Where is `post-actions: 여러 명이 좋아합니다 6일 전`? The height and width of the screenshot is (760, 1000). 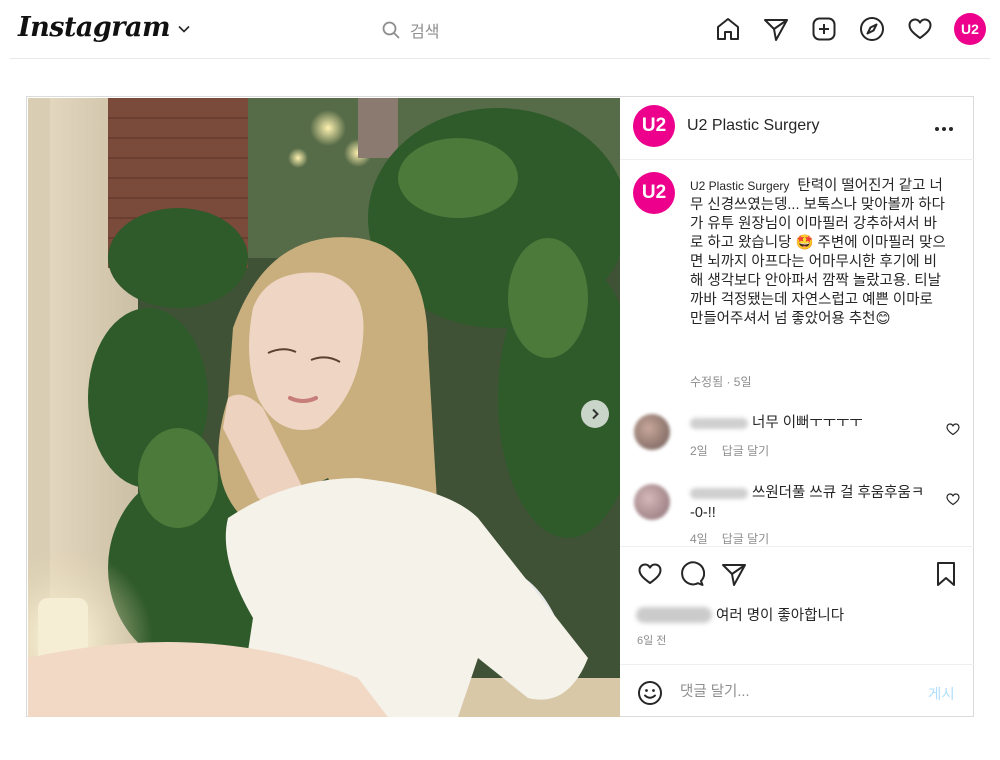
post-actions: 여러 명이 좋아합니다 6일 전 is located at coordinates (797, 605).